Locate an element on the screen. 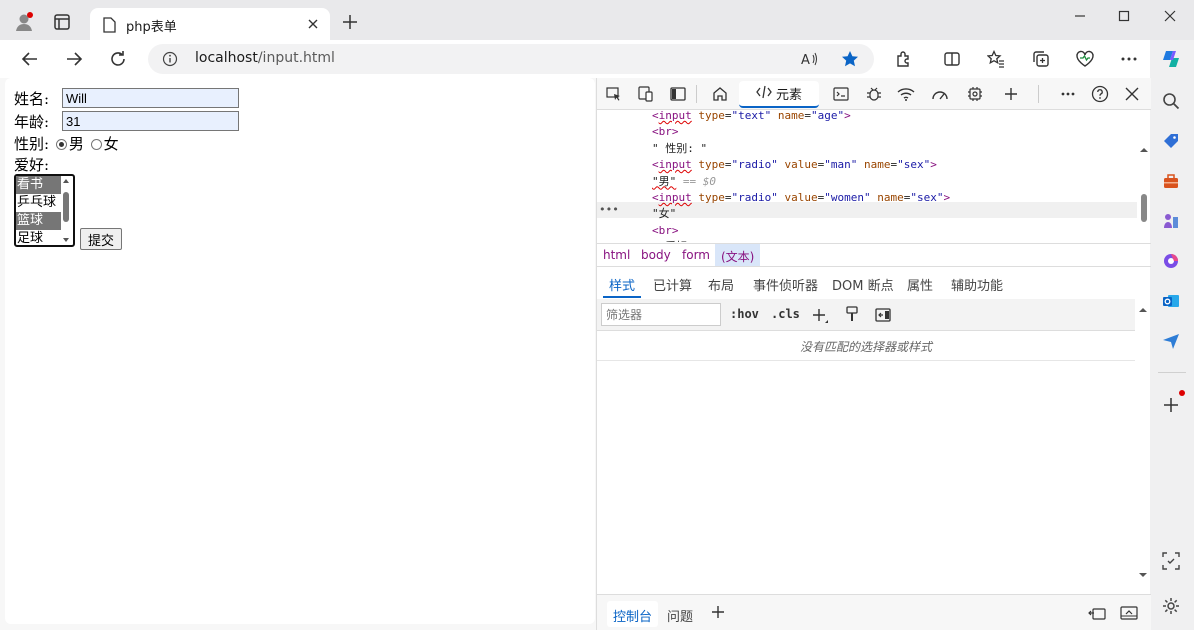  breadcrumb-item: html is located at coordinates (616, 255).